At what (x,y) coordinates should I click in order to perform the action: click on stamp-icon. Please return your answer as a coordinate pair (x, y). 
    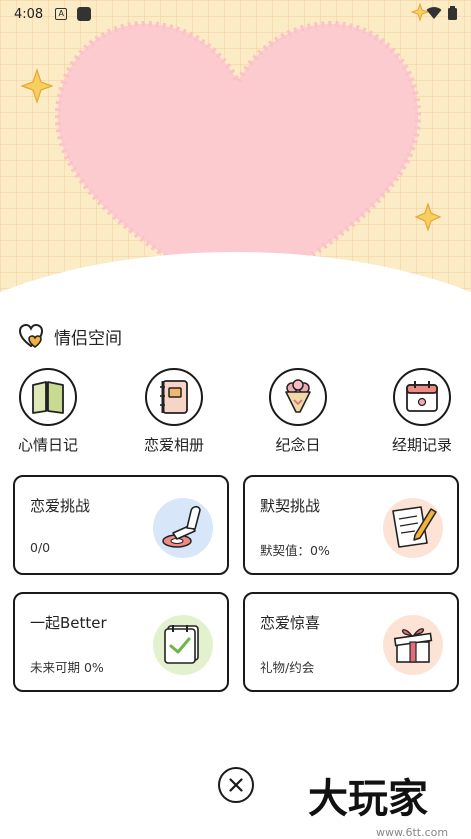
    Looking at the image, I should click on (183, 528).